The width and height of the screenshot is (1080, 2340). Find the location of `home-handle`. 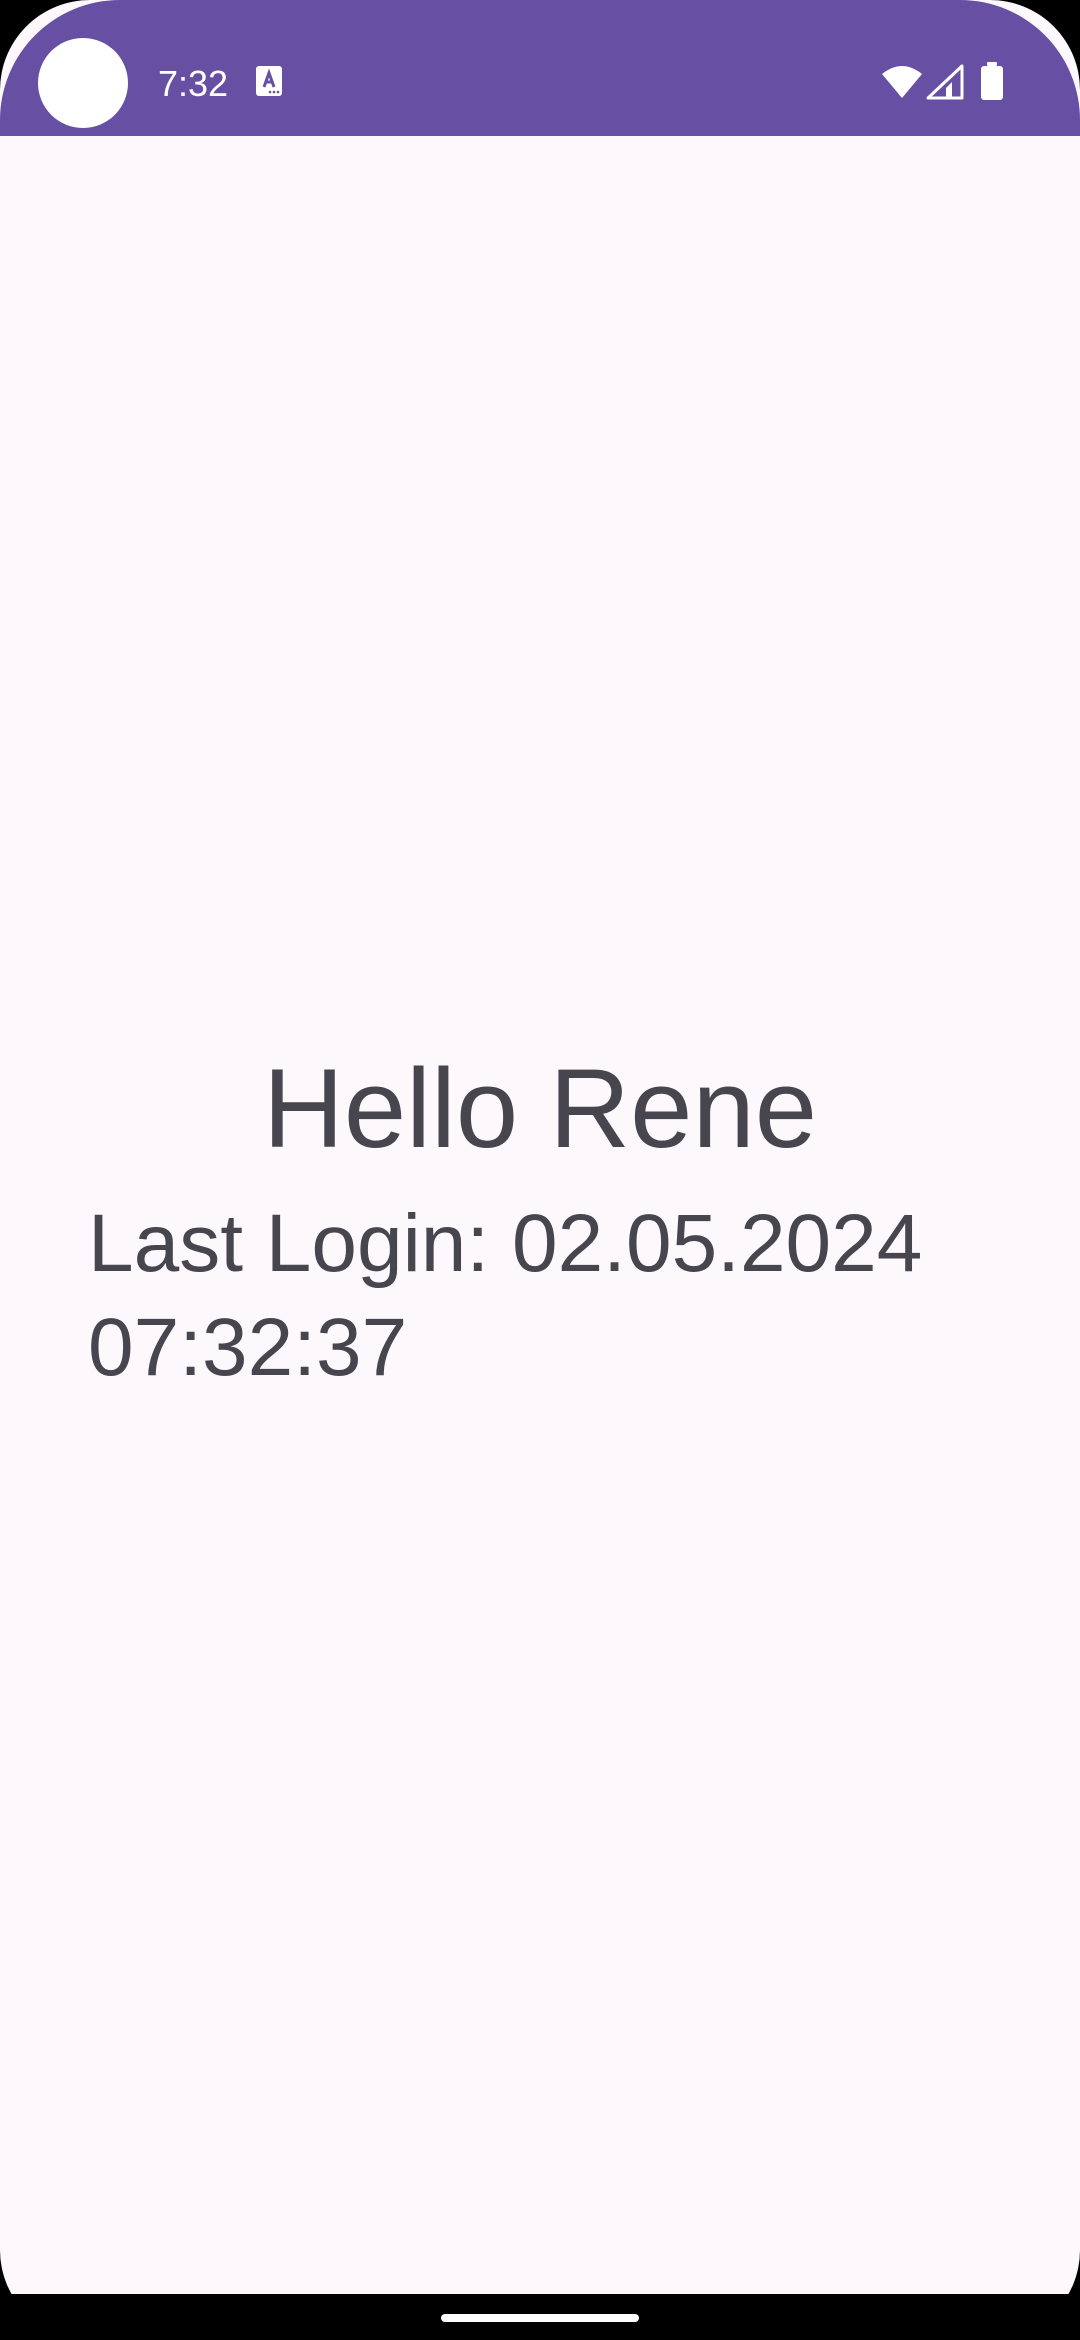

home-handle is located at coordinates (540, 2318).